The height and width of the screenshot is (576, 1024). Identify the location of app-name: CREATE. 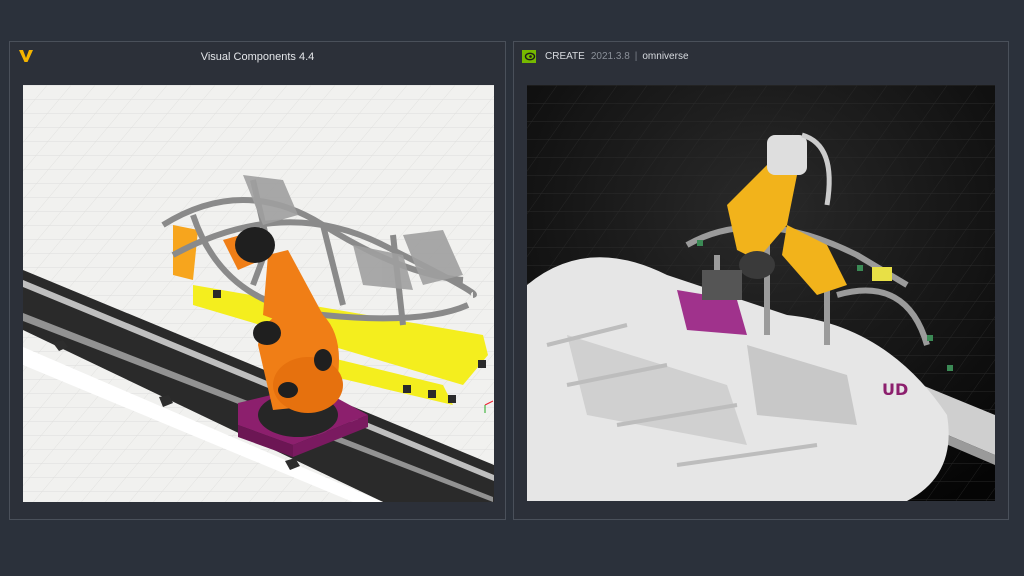
(565, 56).